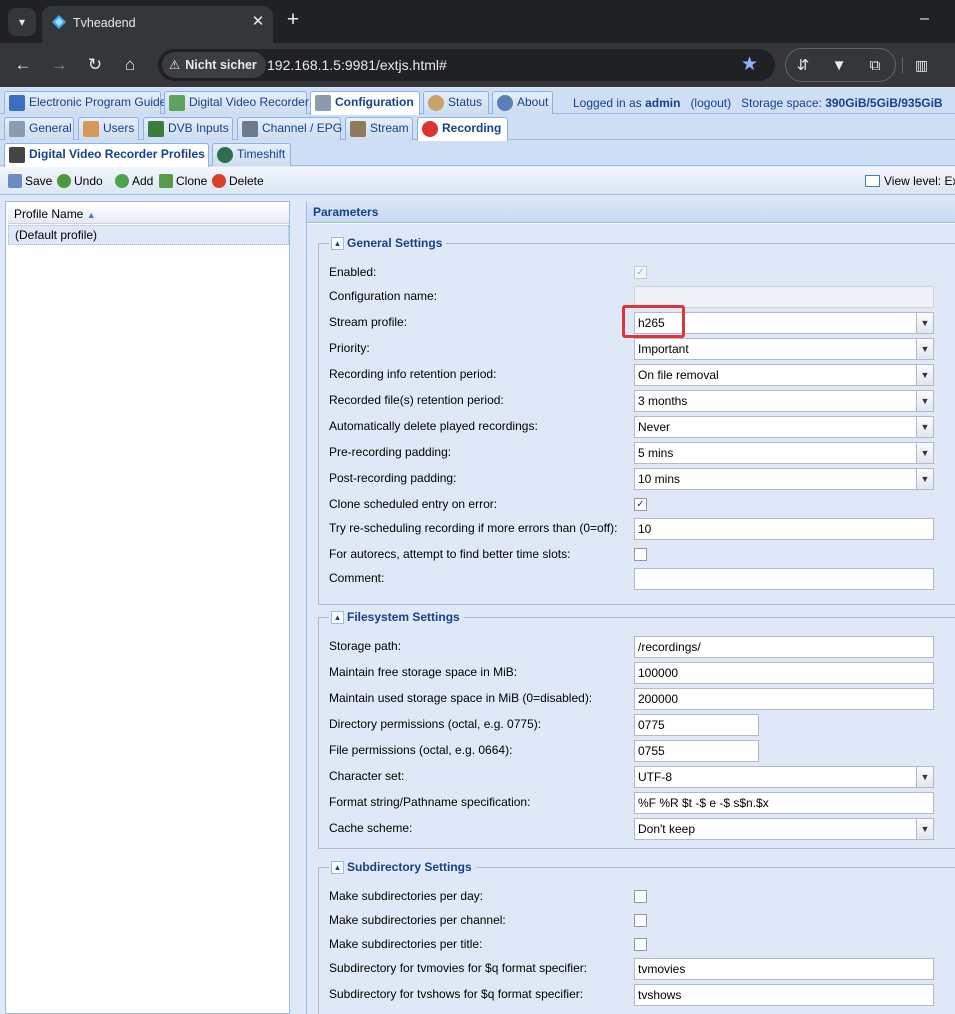 The width and height of the screenshot is (955, 1014). What do you see at coordinates (148, 235) in the screenshot?
I see `table-row: (Default profile)` at bounding box center [148, 235].